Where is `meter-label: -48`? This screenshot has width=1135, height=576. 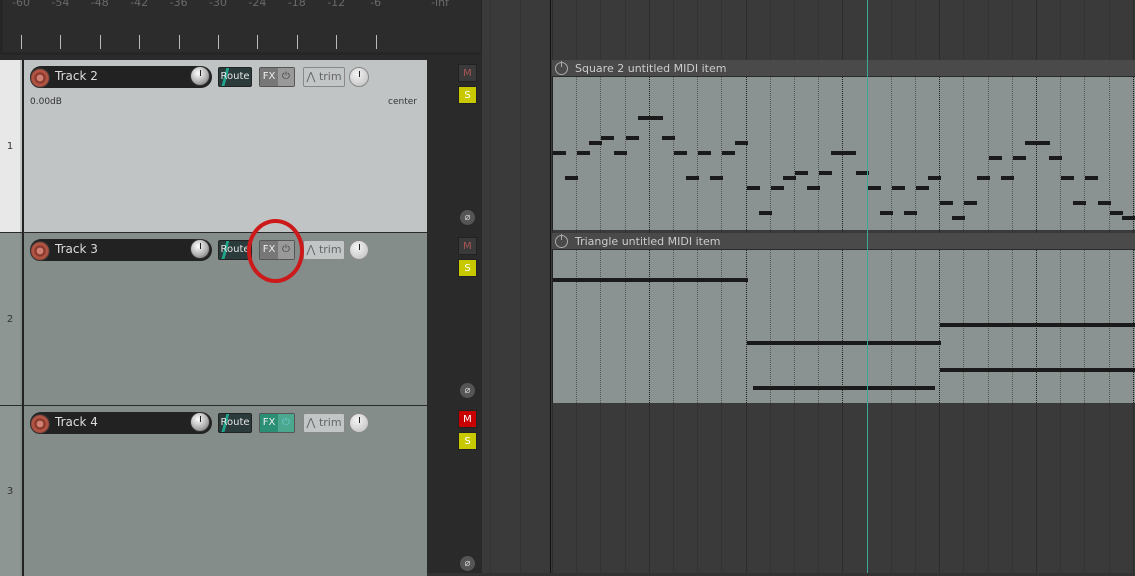 meter-label: -48 is located at coordinates (99, 4).